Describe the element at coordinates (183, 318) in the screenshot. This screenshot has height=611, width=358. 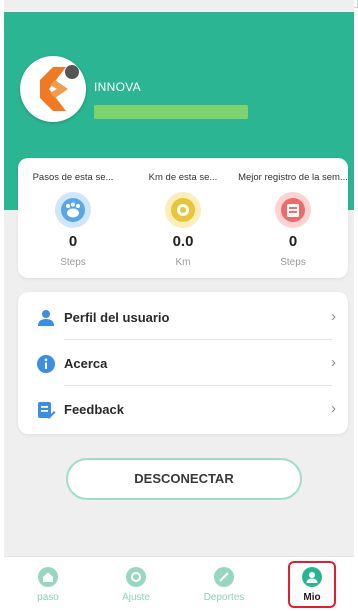
I see `menu-item-user-profile: Perfil del usuario ›` at that location.